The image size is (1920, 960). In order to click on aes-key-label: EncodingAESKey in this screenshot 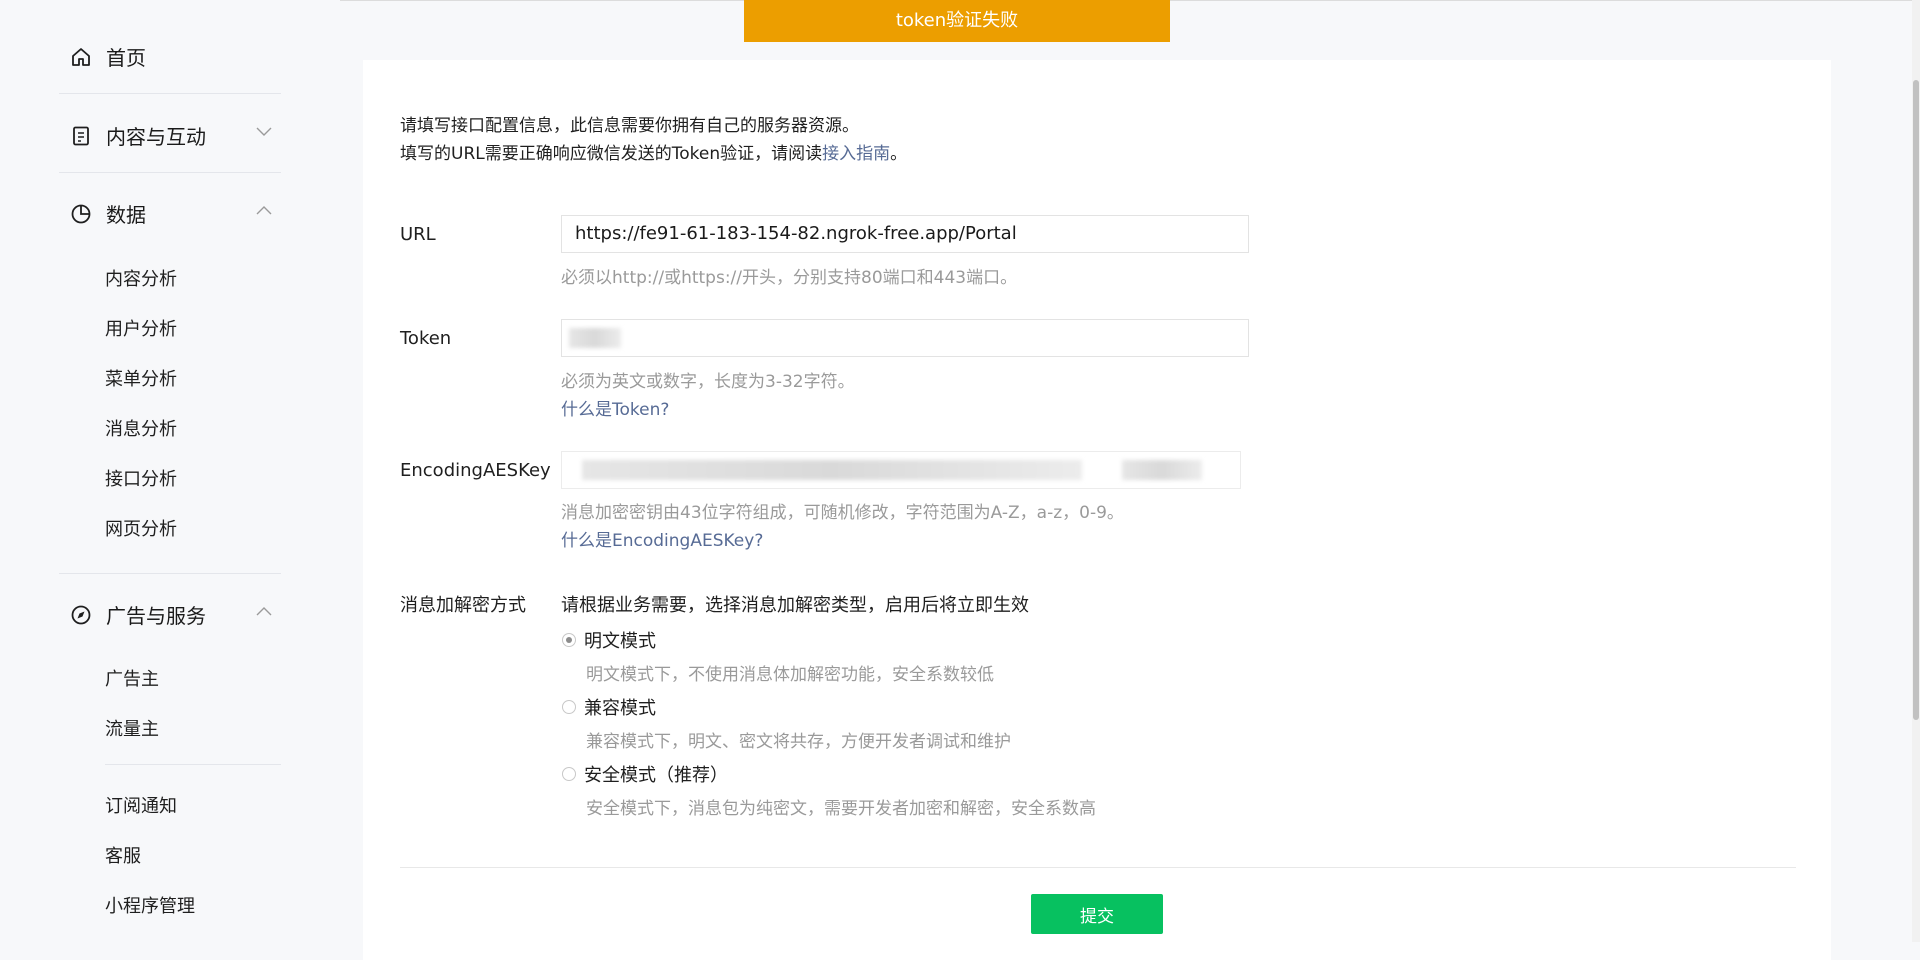, I will do `click(475, 470)`.